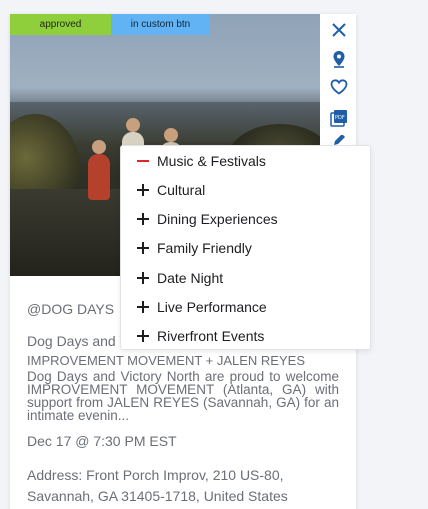  What do you see at coordinates (339, 59) in the screenshot?
I see `map-pin-icon` at bounding box center [339, 59].